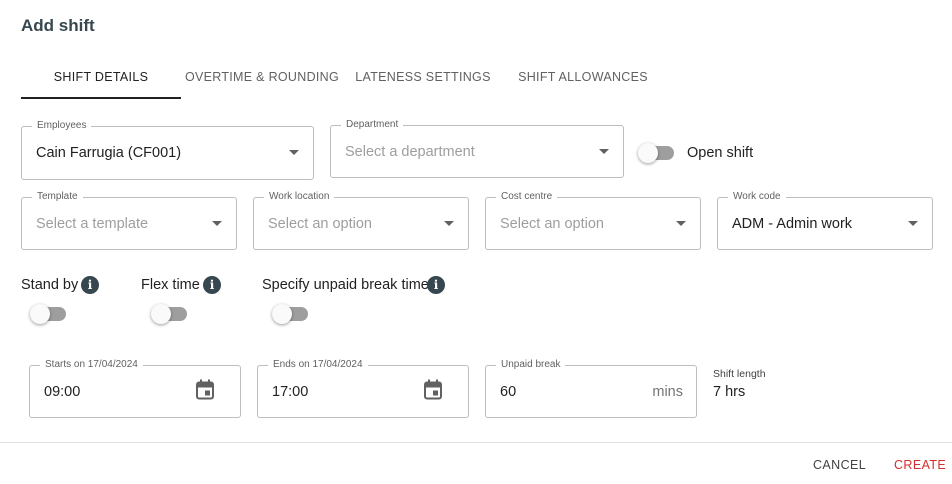  Describe the element at coordinates (62, 126) in the screenshot. I see `employees-label: Employees` at that location.